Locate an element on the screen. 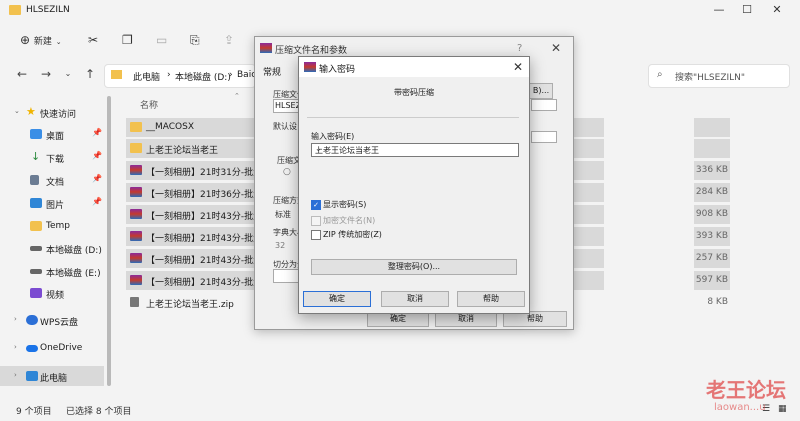 This screenshot has height=421, width=800. tab-general: 常规 is located at coordinates (272, 71).